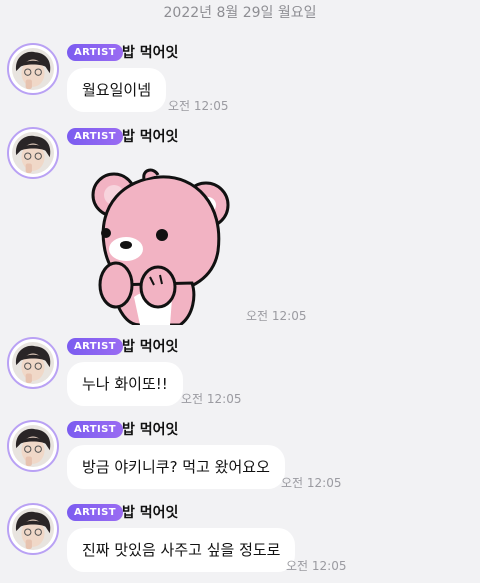  Describe the element at coordinates (181, 550) in the screenshot. I see `message-bubble: 진짜 맛있음 사주고 싶을 정도로` at that location.